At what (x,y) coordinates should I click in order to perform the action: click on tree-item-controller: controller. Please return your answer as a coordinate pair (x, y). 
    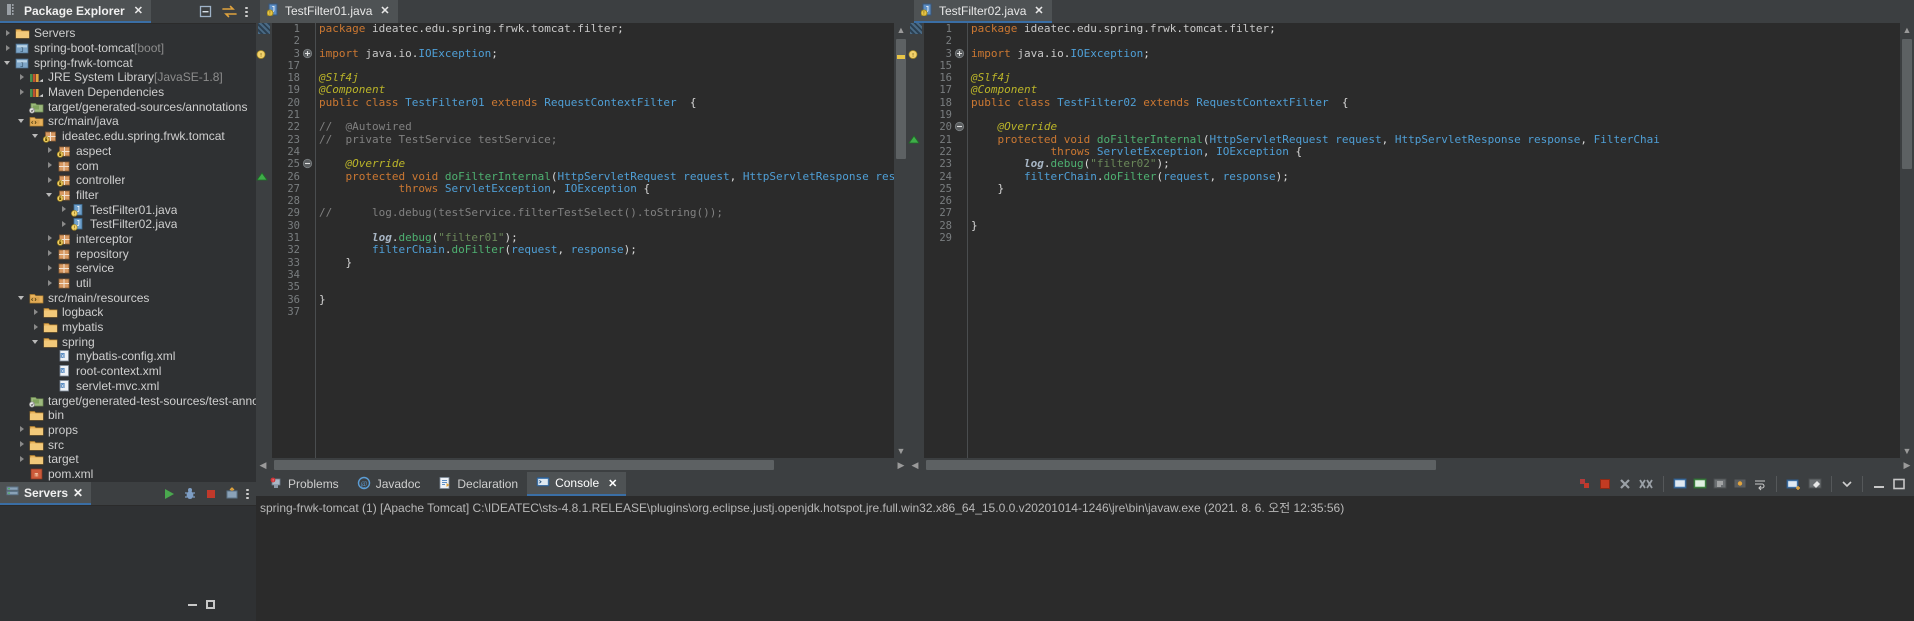
    Looking at the image, I should click on (128, 180).